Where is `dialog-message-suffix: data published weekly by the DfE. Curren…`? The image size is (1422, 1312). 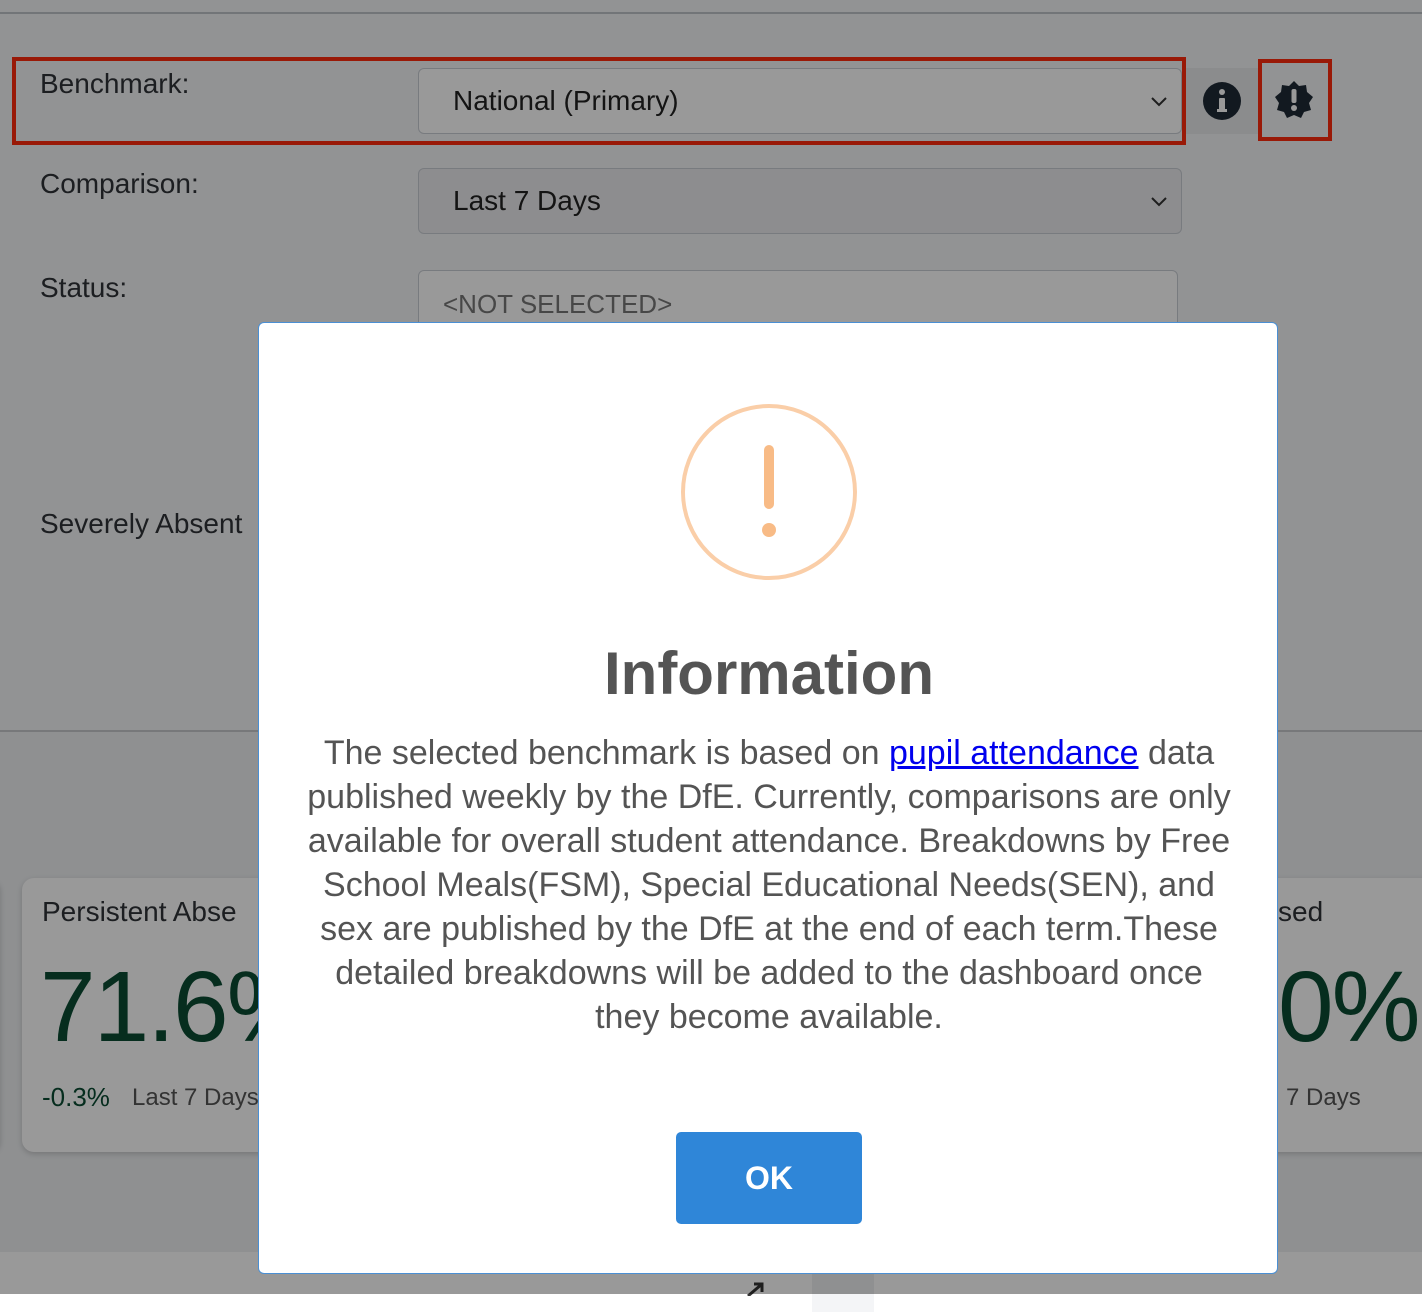
dialog-message-suffix: data published weekly by the DfE. Curren… is located at coordinates (769, 885).